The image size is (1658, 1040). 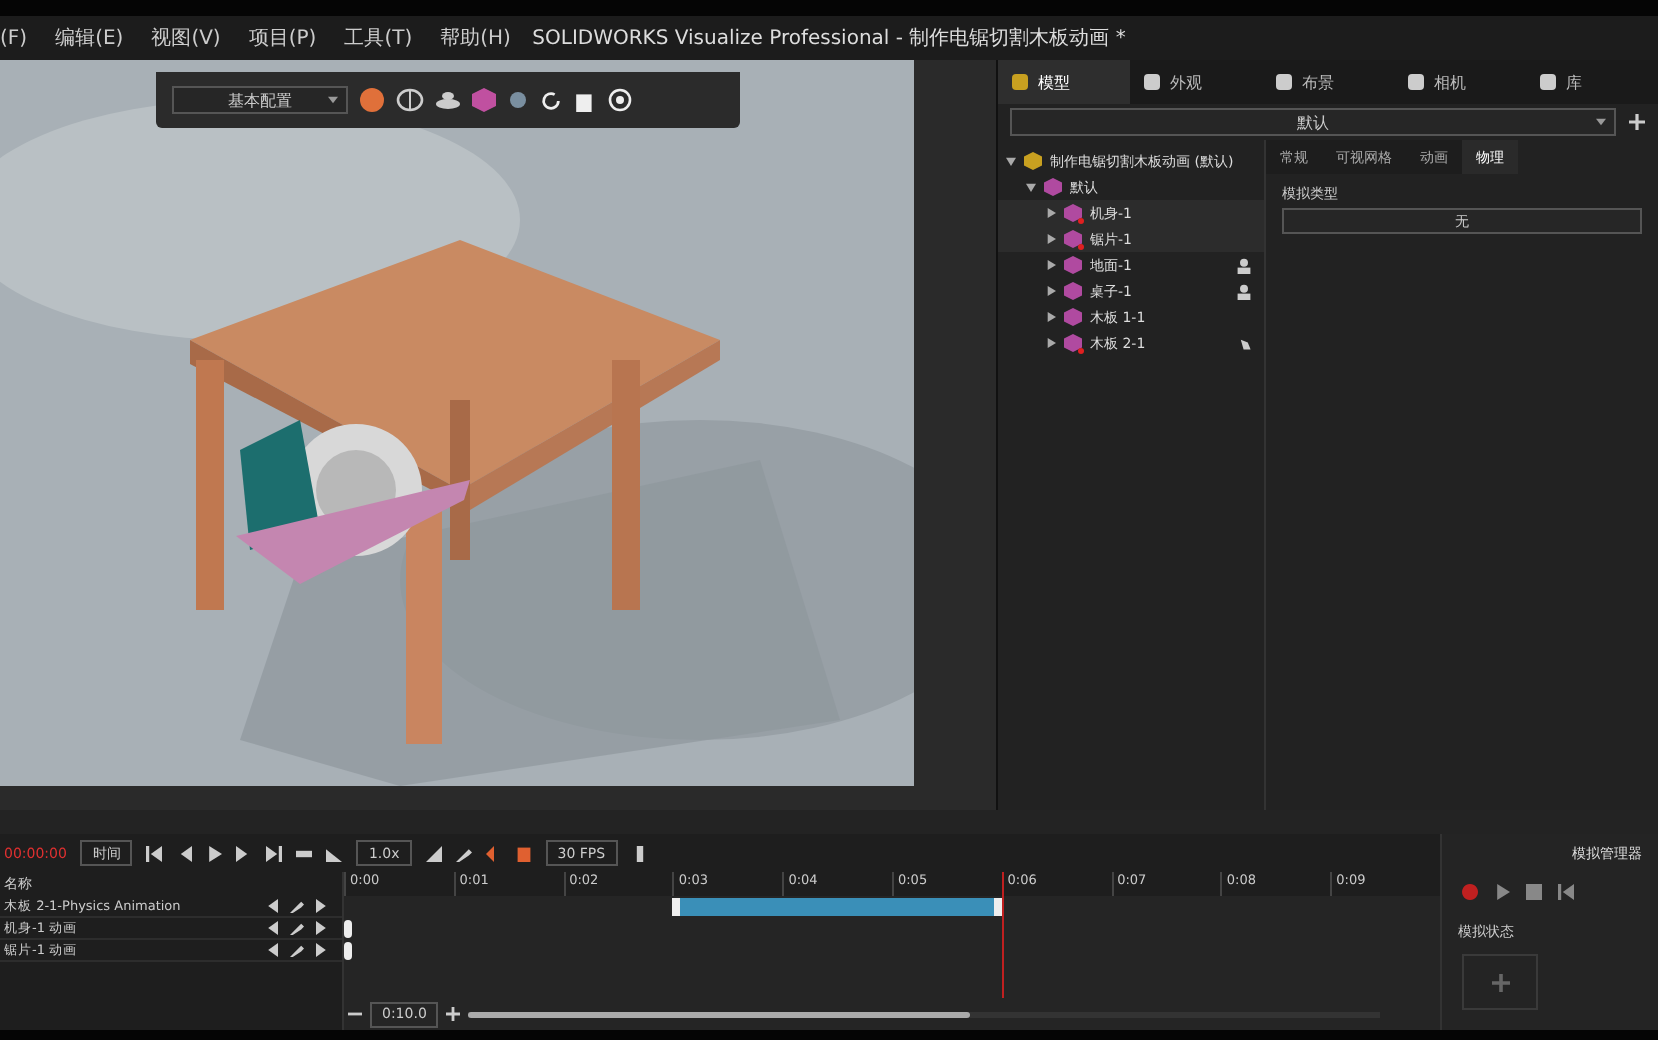 I want to click on ramp-icon, so click(x=334, y=853).